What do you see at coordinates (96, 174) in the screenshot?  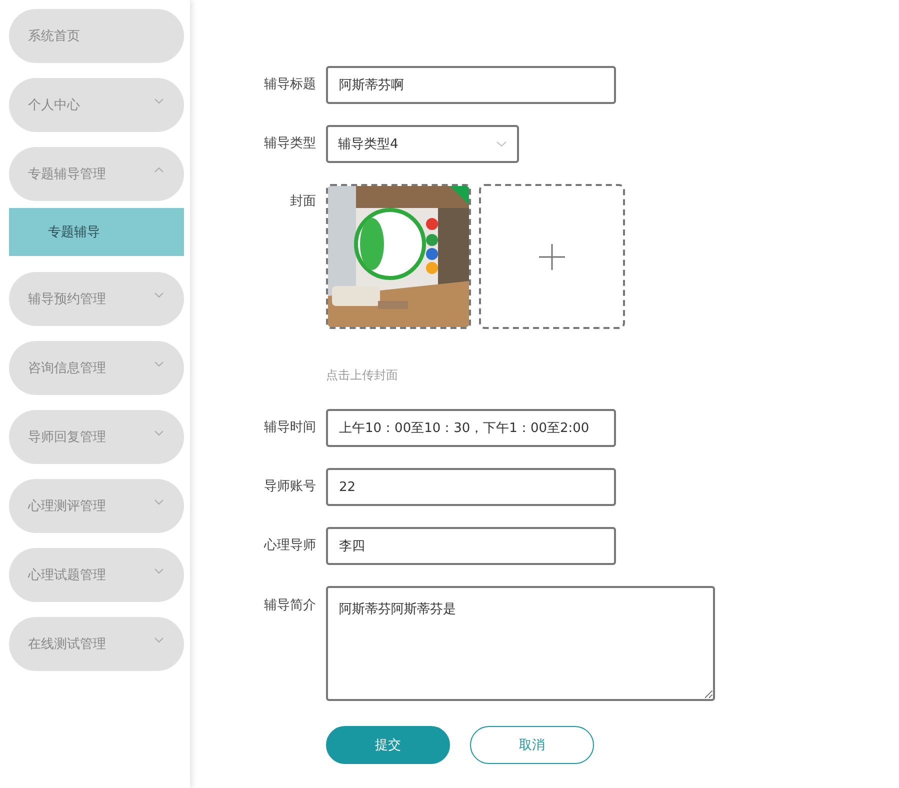 I see `menu-item: 专题辅导管理` at bounding box center [96, 174].